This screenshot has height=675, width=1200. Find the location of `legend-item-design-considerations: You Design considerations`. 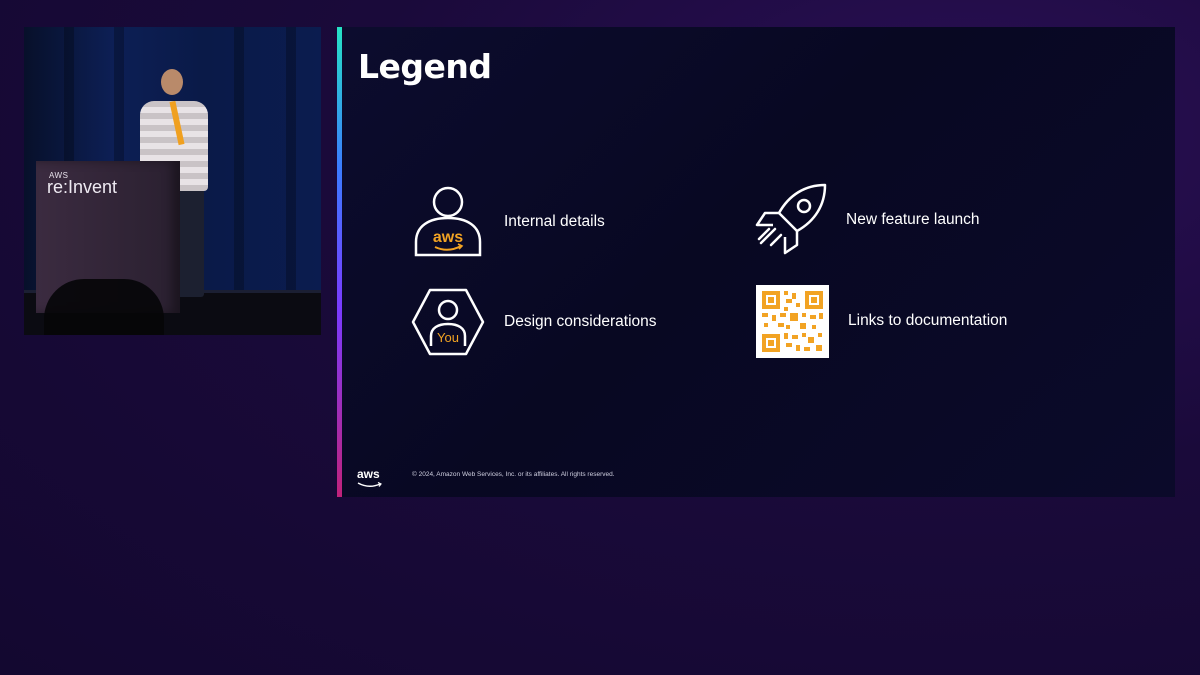

legend-item-design-considerations: You Design considerations is located at coordinates (534, 322).